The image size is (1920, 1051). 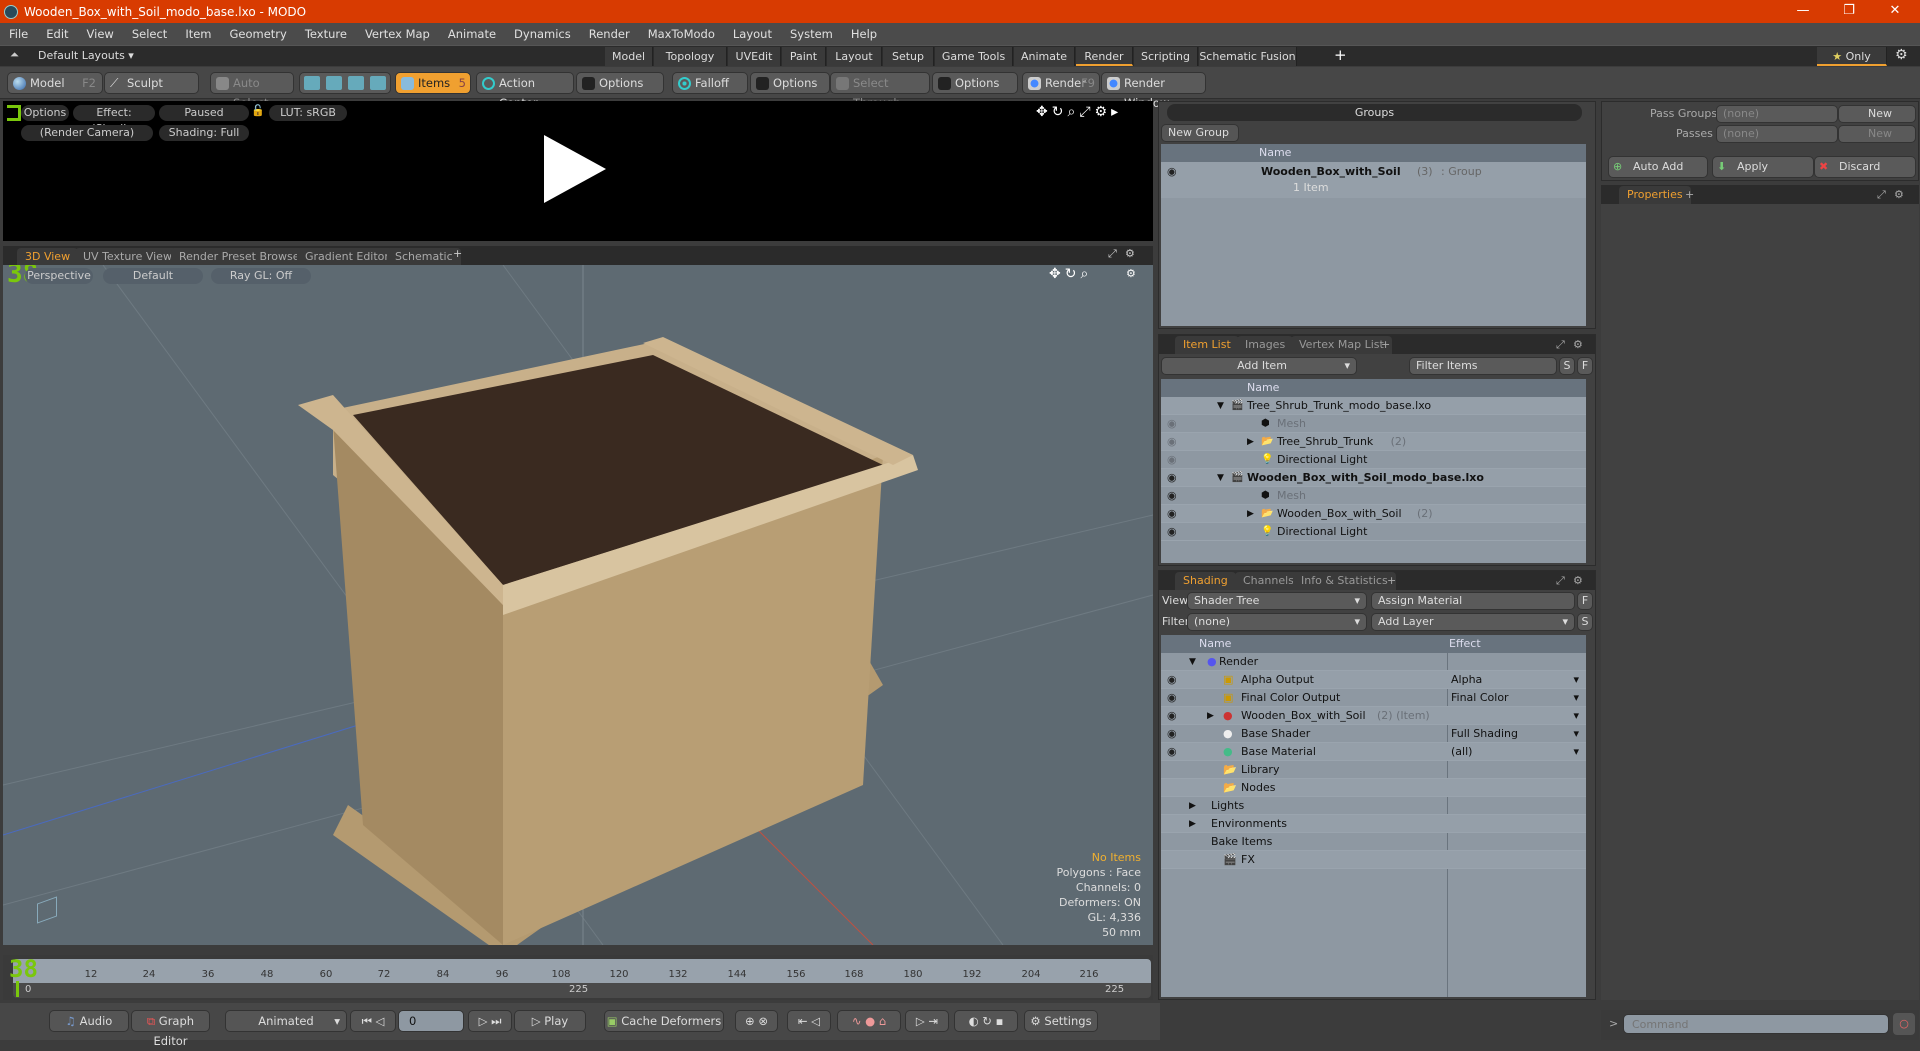 I want to click on f-toggle: F, so click(x=1585, y=366).